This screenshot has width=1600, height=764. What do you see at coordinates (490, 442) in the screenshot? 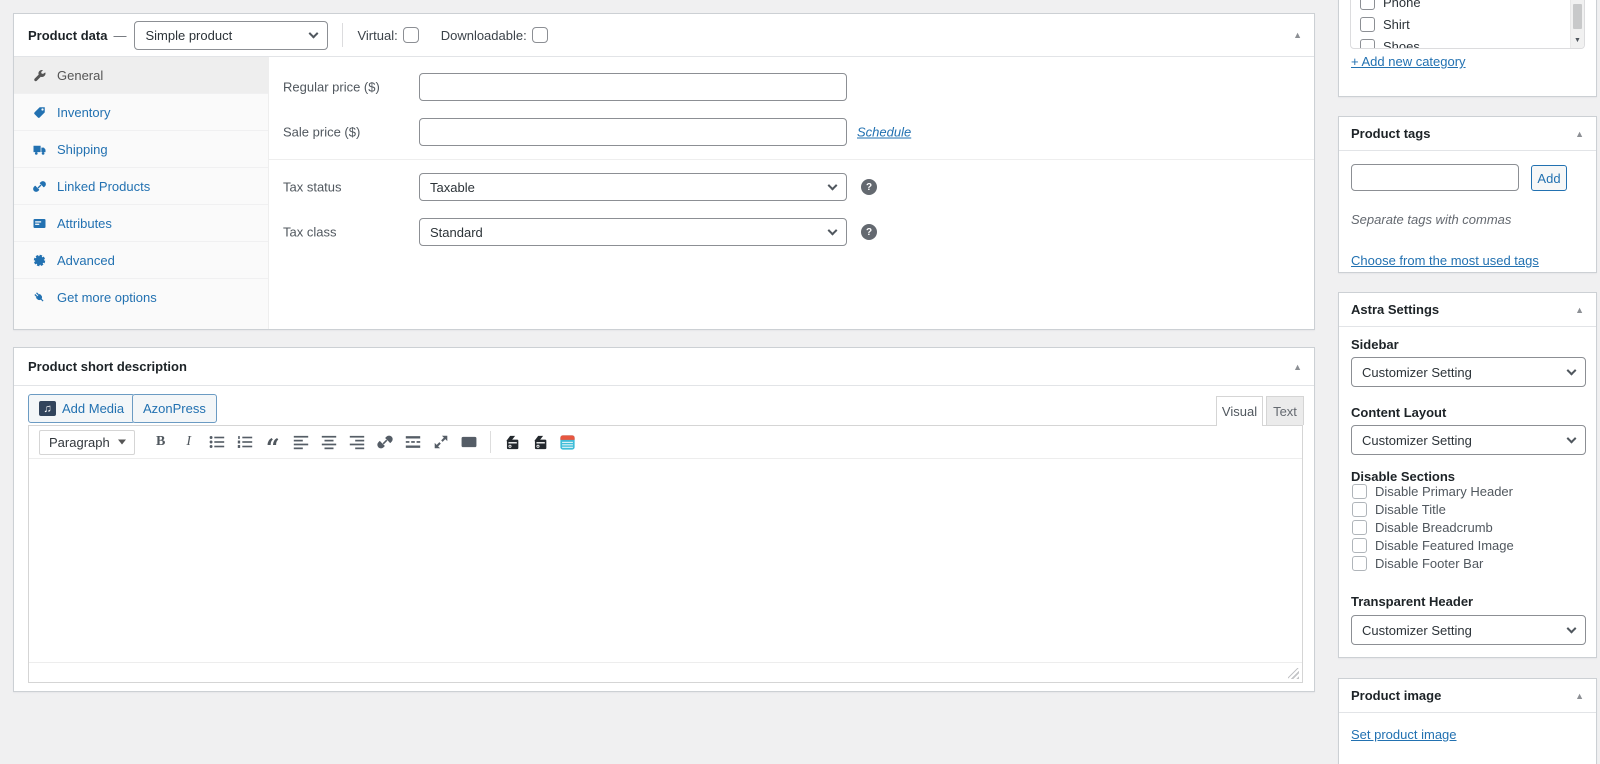
I see `toolbar-divider` at bounding box center [490, 442].